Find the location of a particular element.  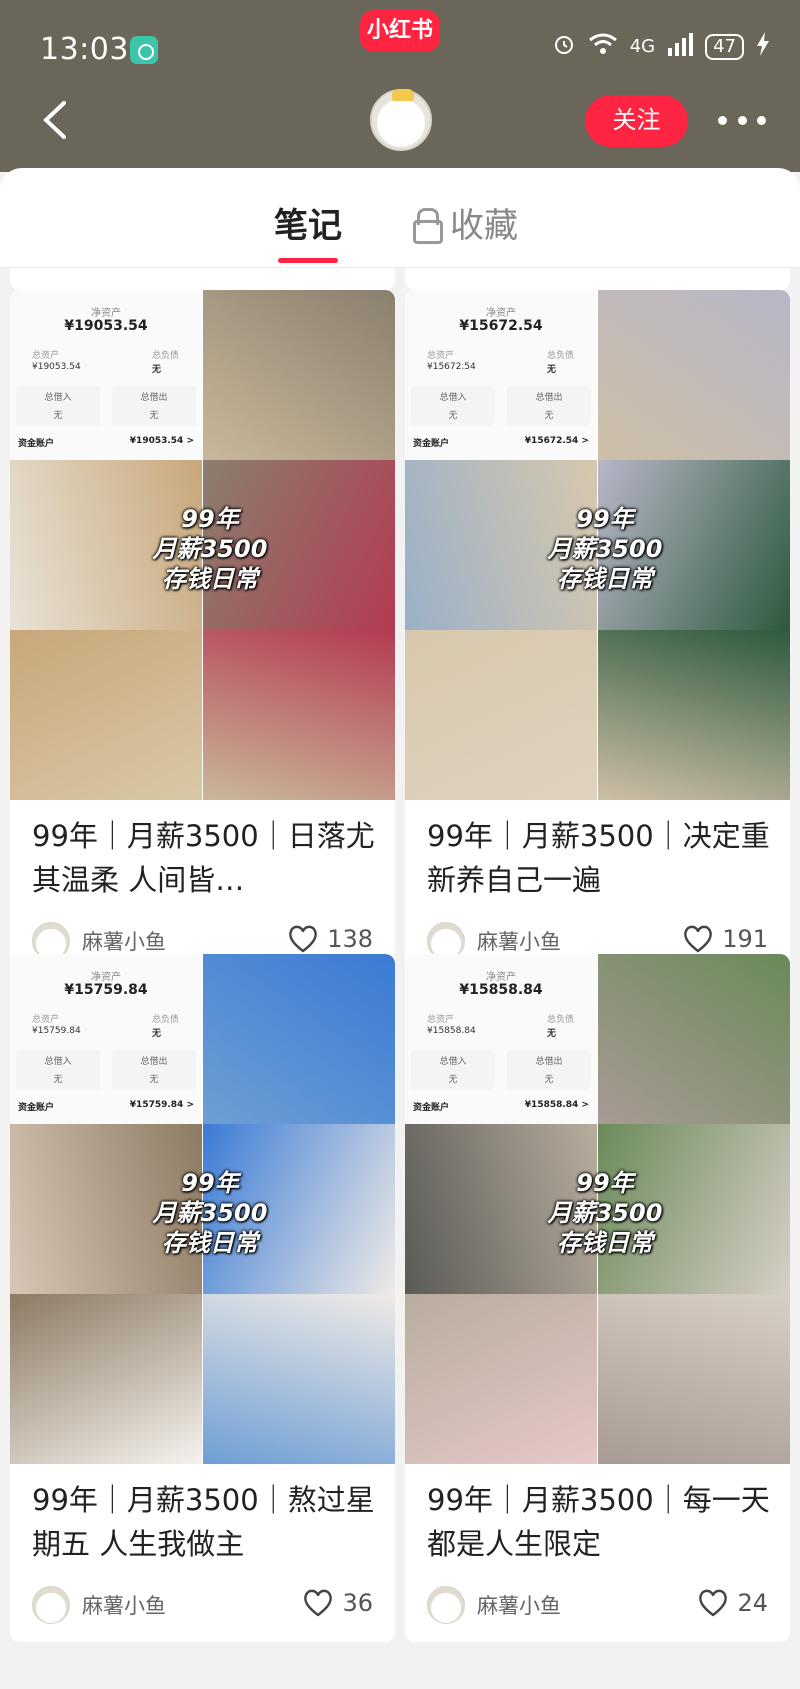

total-assets-label: 总资产 is located at coordinates (46, 1020).